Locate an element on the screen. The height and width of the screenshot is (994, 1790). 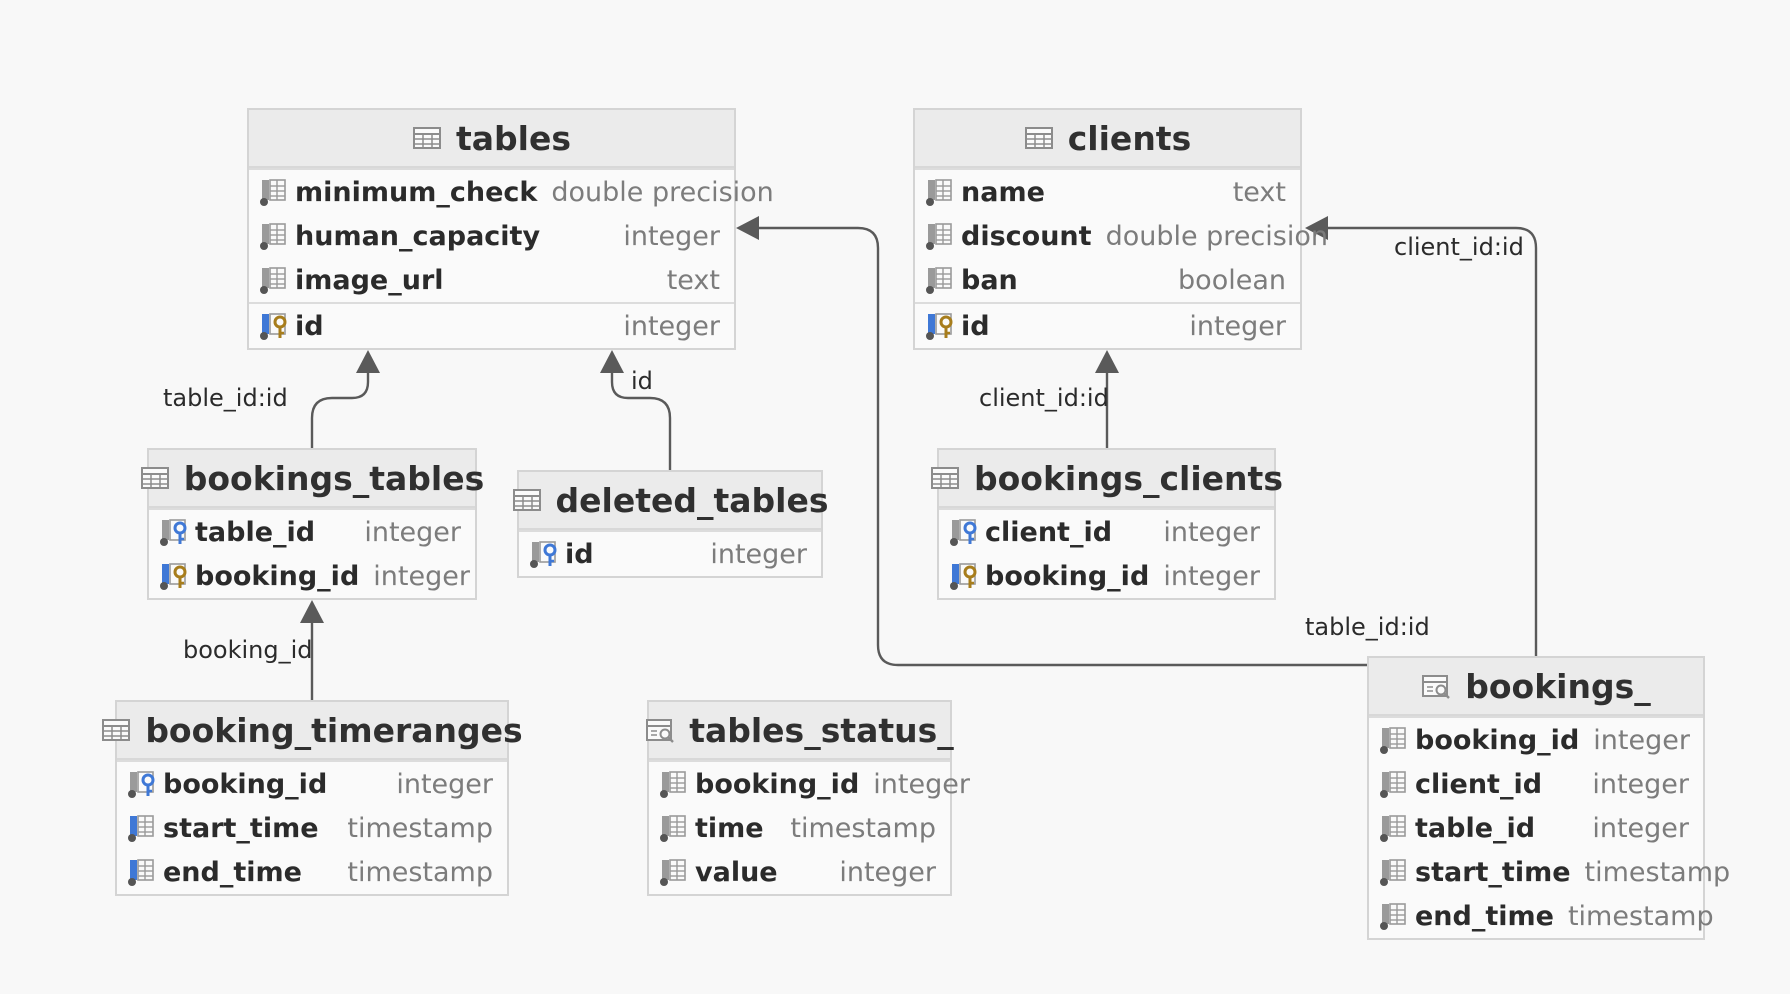
column-row: human_capacity integer is located at coordinates (491, 236).